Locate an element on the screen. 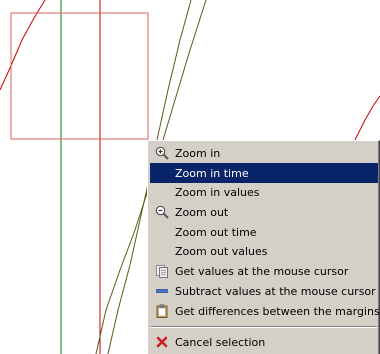 The image size is (380, 354). menu-label: Zoom out values is located at coordinates (221, 251).